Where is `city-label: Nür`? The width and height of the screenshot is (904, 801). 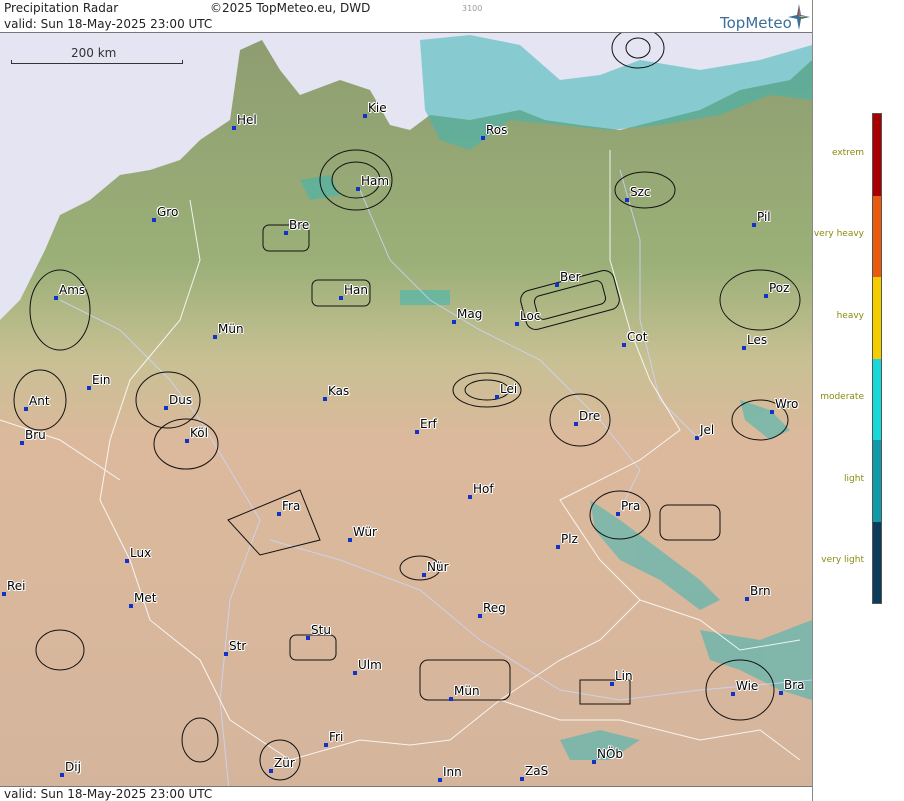
city-label: Nür is located at coordinates (438, 567).